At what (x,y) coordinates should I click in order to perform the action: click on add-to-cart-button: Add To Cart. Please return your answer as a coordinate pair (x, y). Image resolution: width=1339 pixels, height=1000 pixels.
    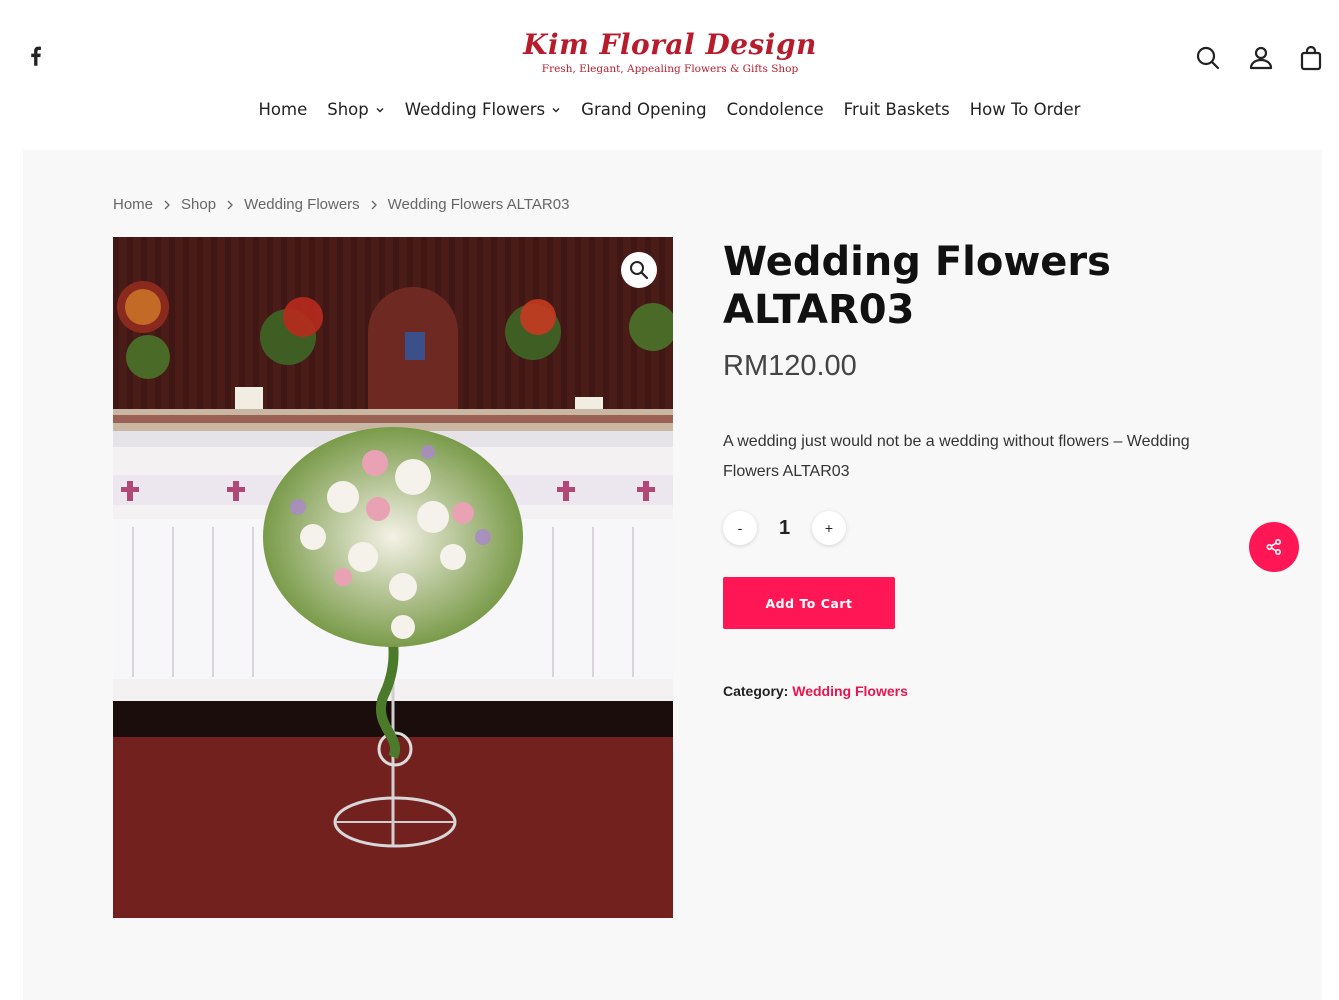
    Looking at the image, I should click on (809, 603).